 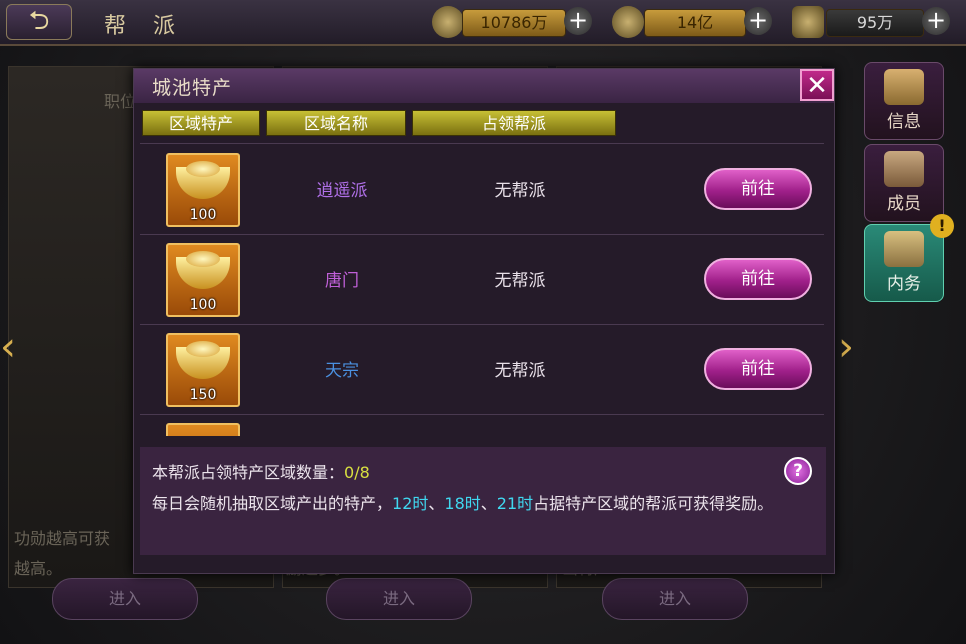 I want to click on column-header-region: 区域名称, so click(x=336, y=123).